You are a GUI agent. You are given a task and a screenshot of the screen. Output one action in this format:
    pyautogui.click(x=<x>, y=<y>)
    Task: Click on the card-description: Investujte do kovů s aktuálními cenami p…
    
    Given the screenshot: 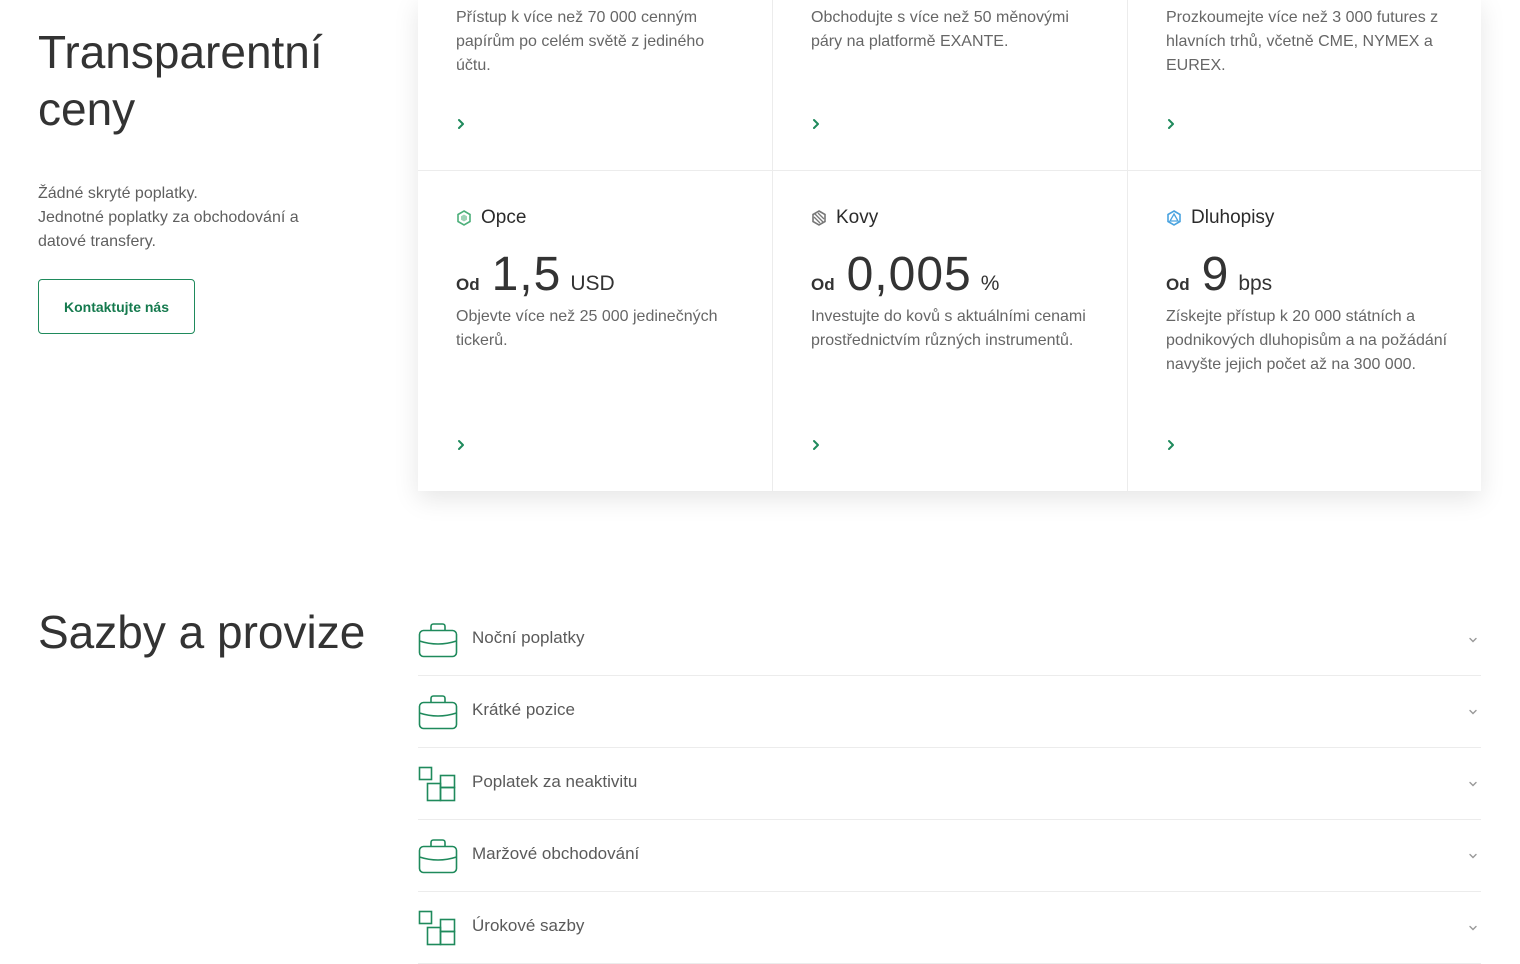 What is the action you would take?
    pyautogui.click(x=948, y=328)
    